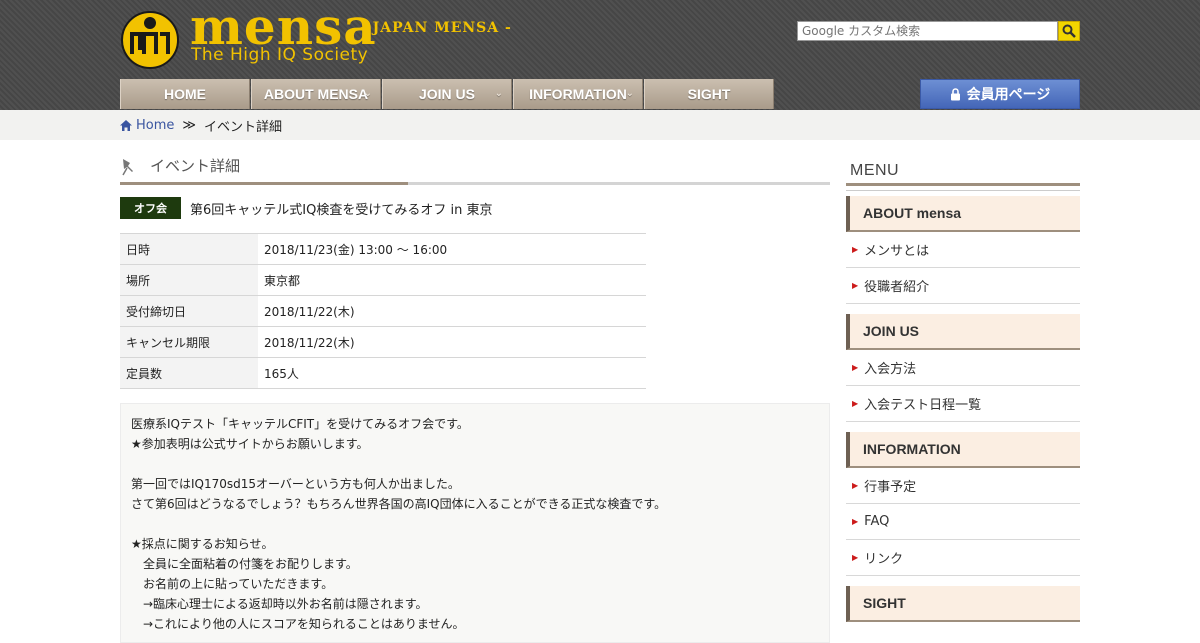 The image size is (1200, 643). What do you see at coordinates (897, 287) in the screenshot?
I see `sidebar-item-label: 役職者紹介` at bounding box center [897, 287].